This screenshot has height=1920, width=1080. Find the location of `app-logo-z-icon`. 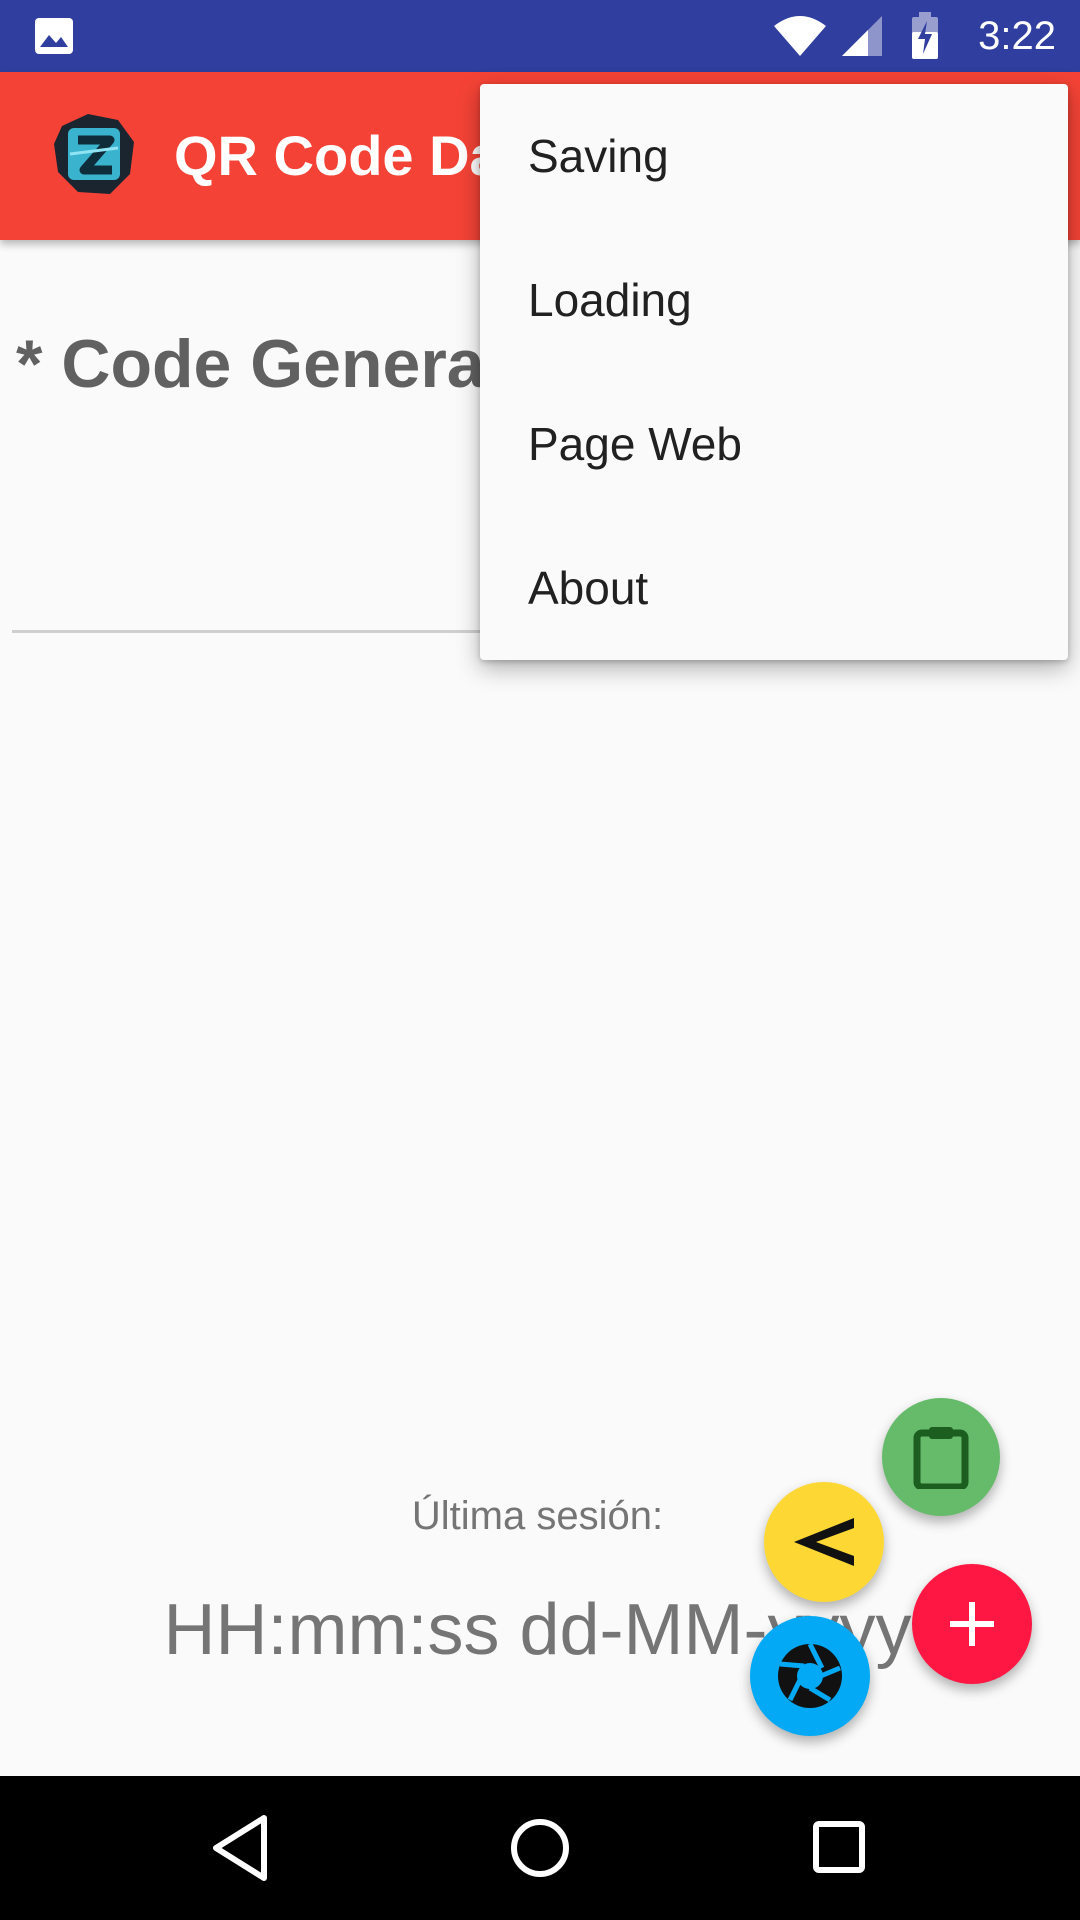

app-logo-z-icon is located at coordinates (94, 154).